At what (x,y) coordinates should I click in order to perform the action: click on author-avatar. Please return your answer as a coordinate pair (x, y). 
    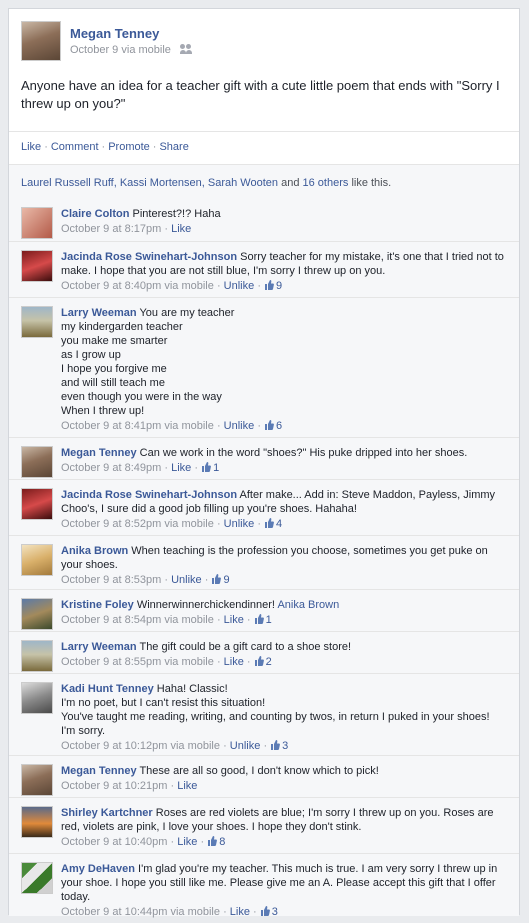
    Looking at the image, I should click on (41, 41).